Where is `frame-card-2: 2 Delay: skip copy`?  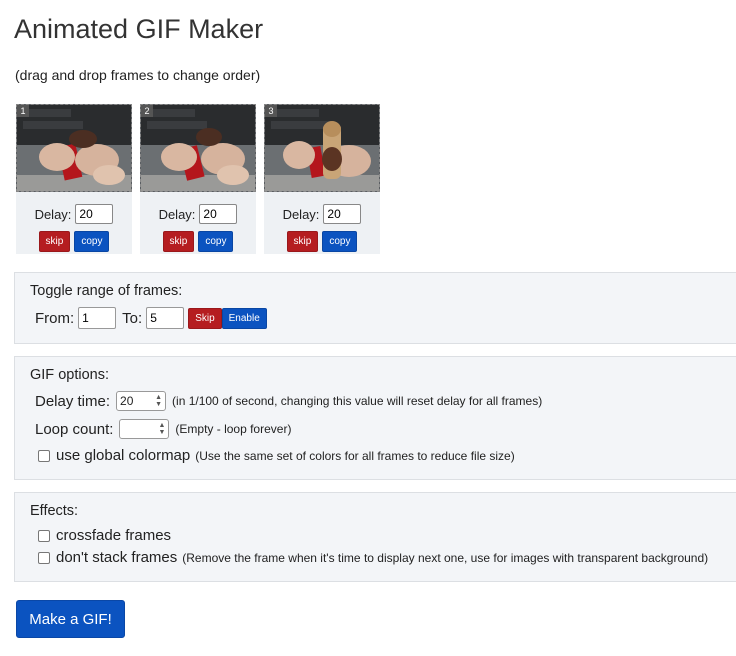 frame-card-2: 2 Delay: skip copy is located at coordinates (198, 179).